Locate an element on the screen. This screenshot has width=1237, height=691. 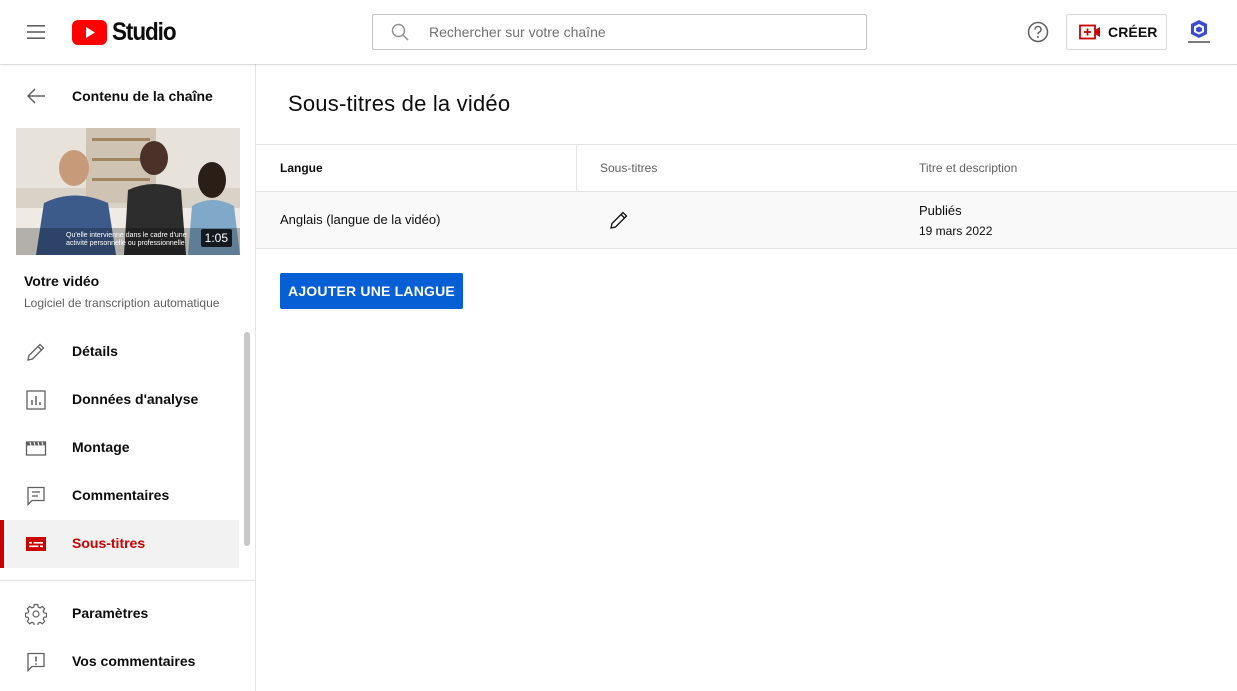
video-title-label: Votre vidéo is located at coordinates (62, 281).